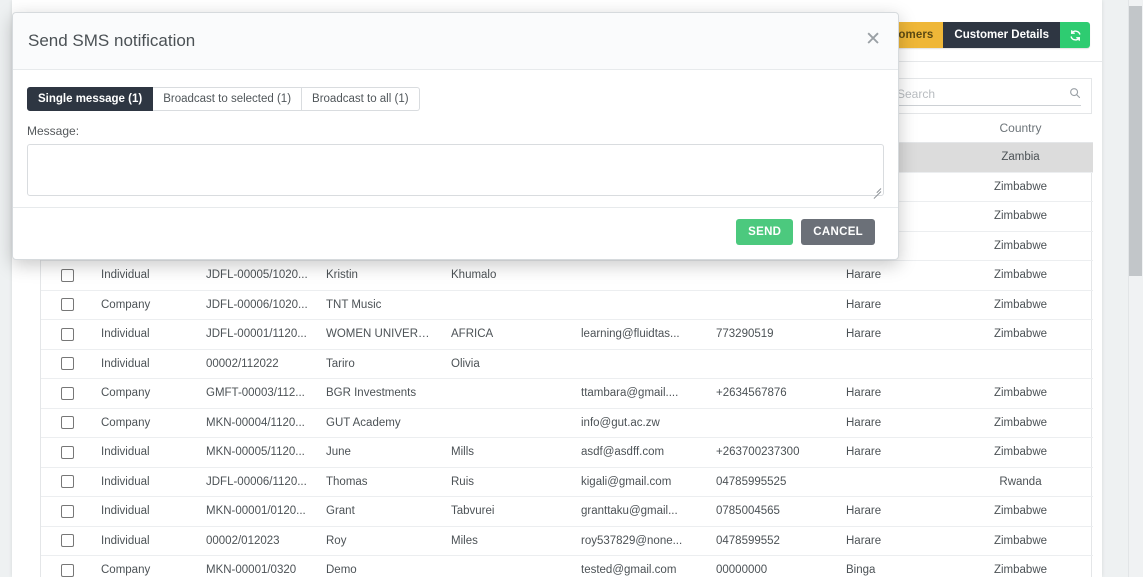 This screenshot has width=1143, height=577. What do you see at coordinates (380, 511) in the screenshot?
I see `cell-firstname: Grant` at bounding box center [380, 511].